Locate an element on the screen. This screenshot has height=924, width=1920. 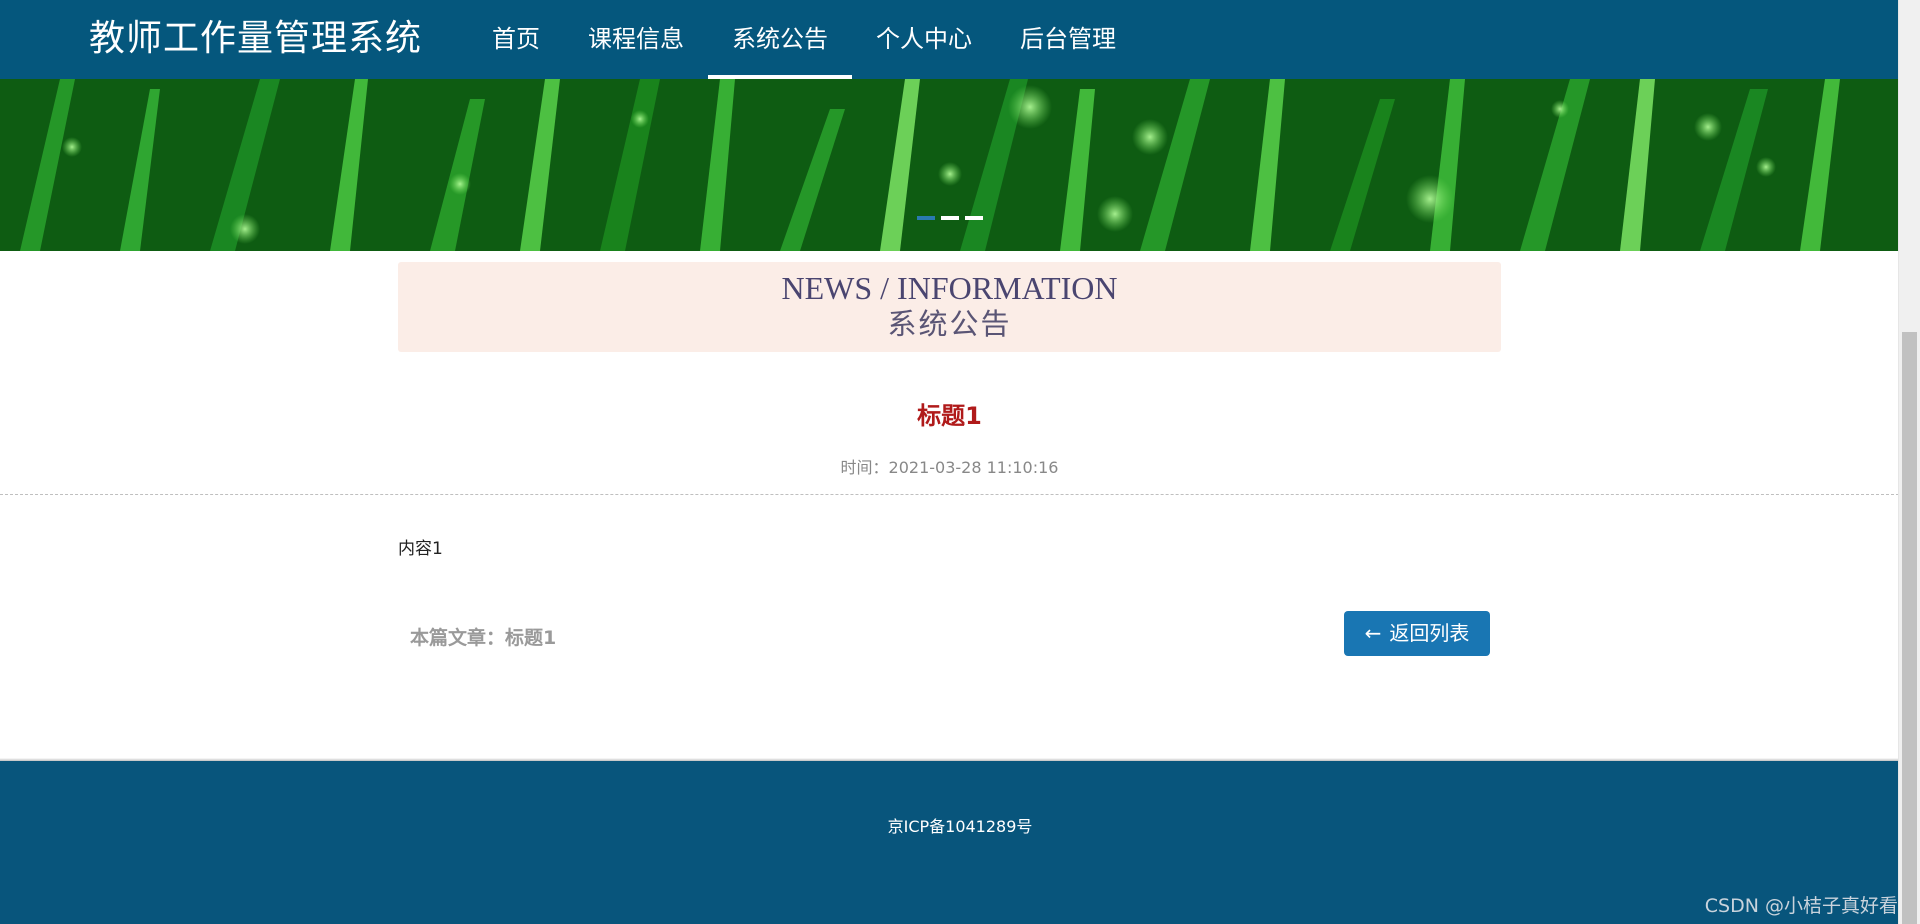
back-to-list-button: ← 返回列表 is located at coordinates (1417, 633).